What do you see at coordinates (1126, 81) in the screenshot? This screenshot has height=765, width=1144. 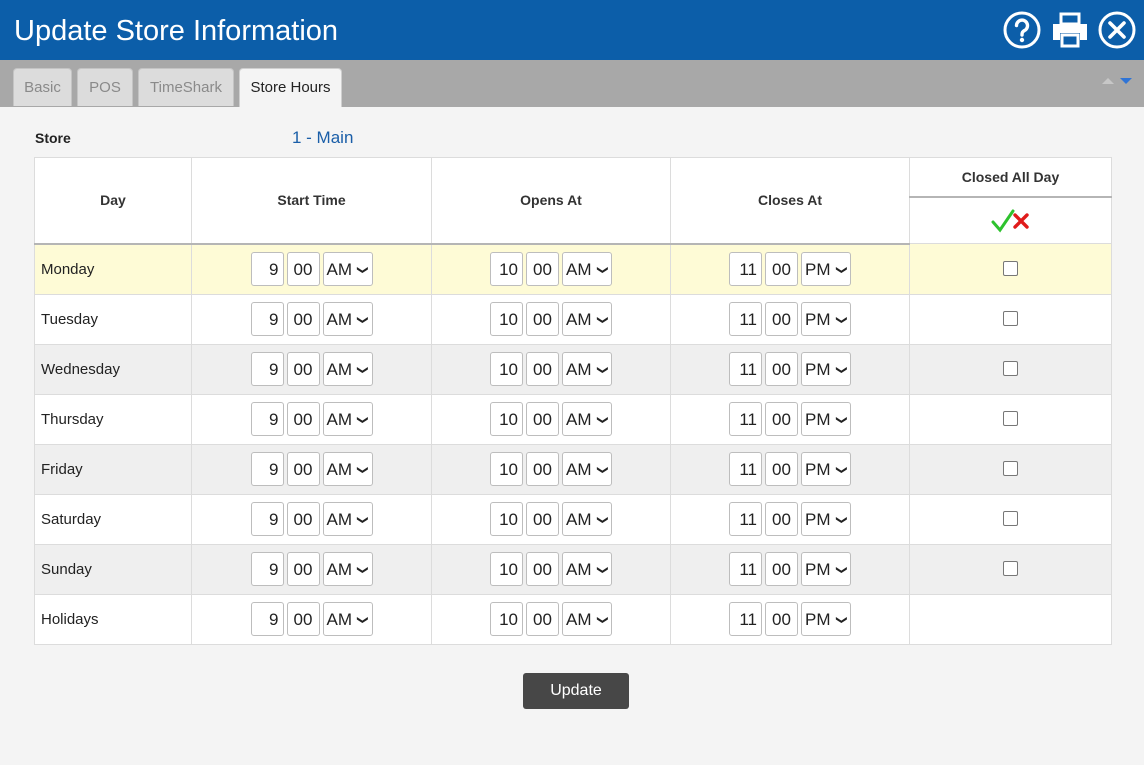 I see `scroll-down-icon` at bounding box center [1126, 81].